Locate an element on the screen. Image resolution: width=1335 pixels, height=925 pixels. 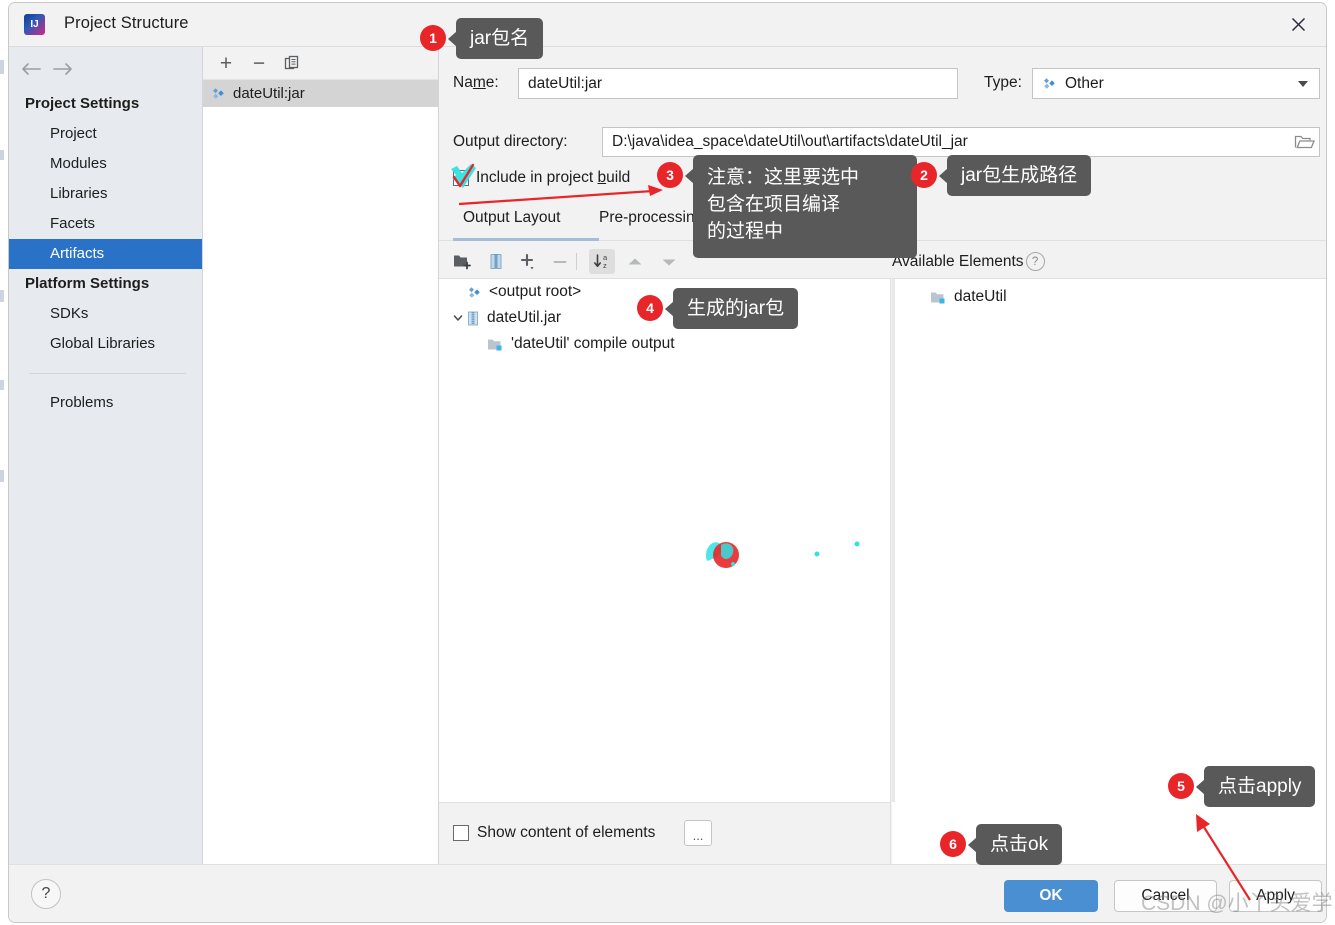
output-directory-row: Output directory: is located at coordinates (882, 142).